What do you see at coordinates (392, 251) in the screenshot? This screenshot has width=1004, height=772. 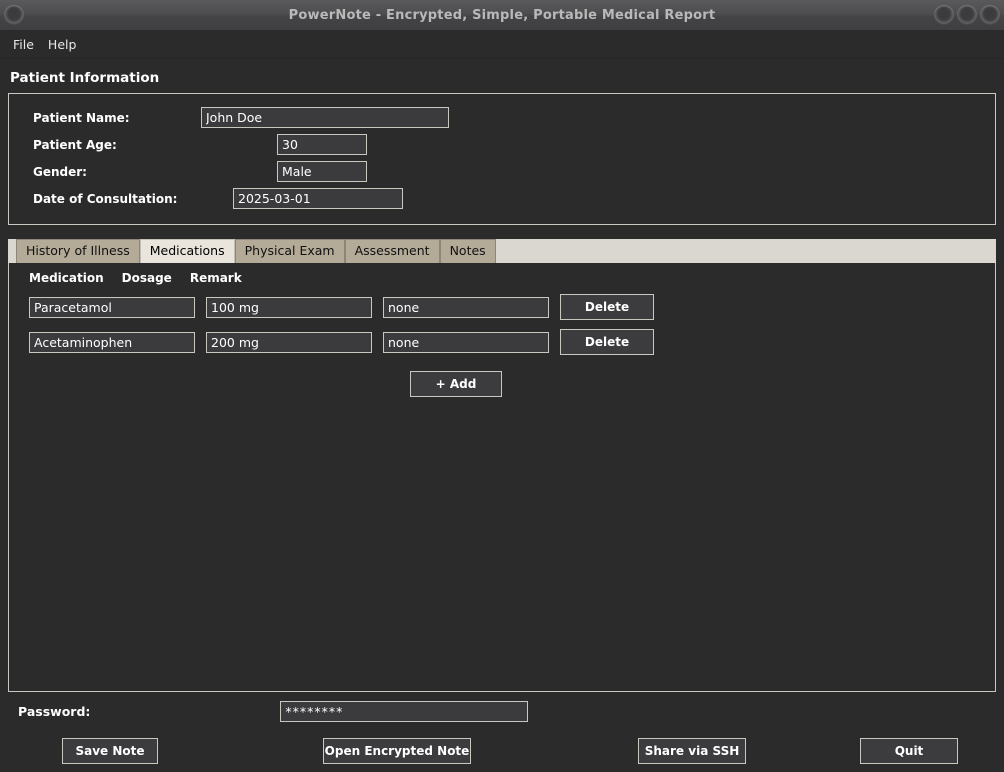 I see `tab-assessment: Assessment` at bounding box center [392, 251].